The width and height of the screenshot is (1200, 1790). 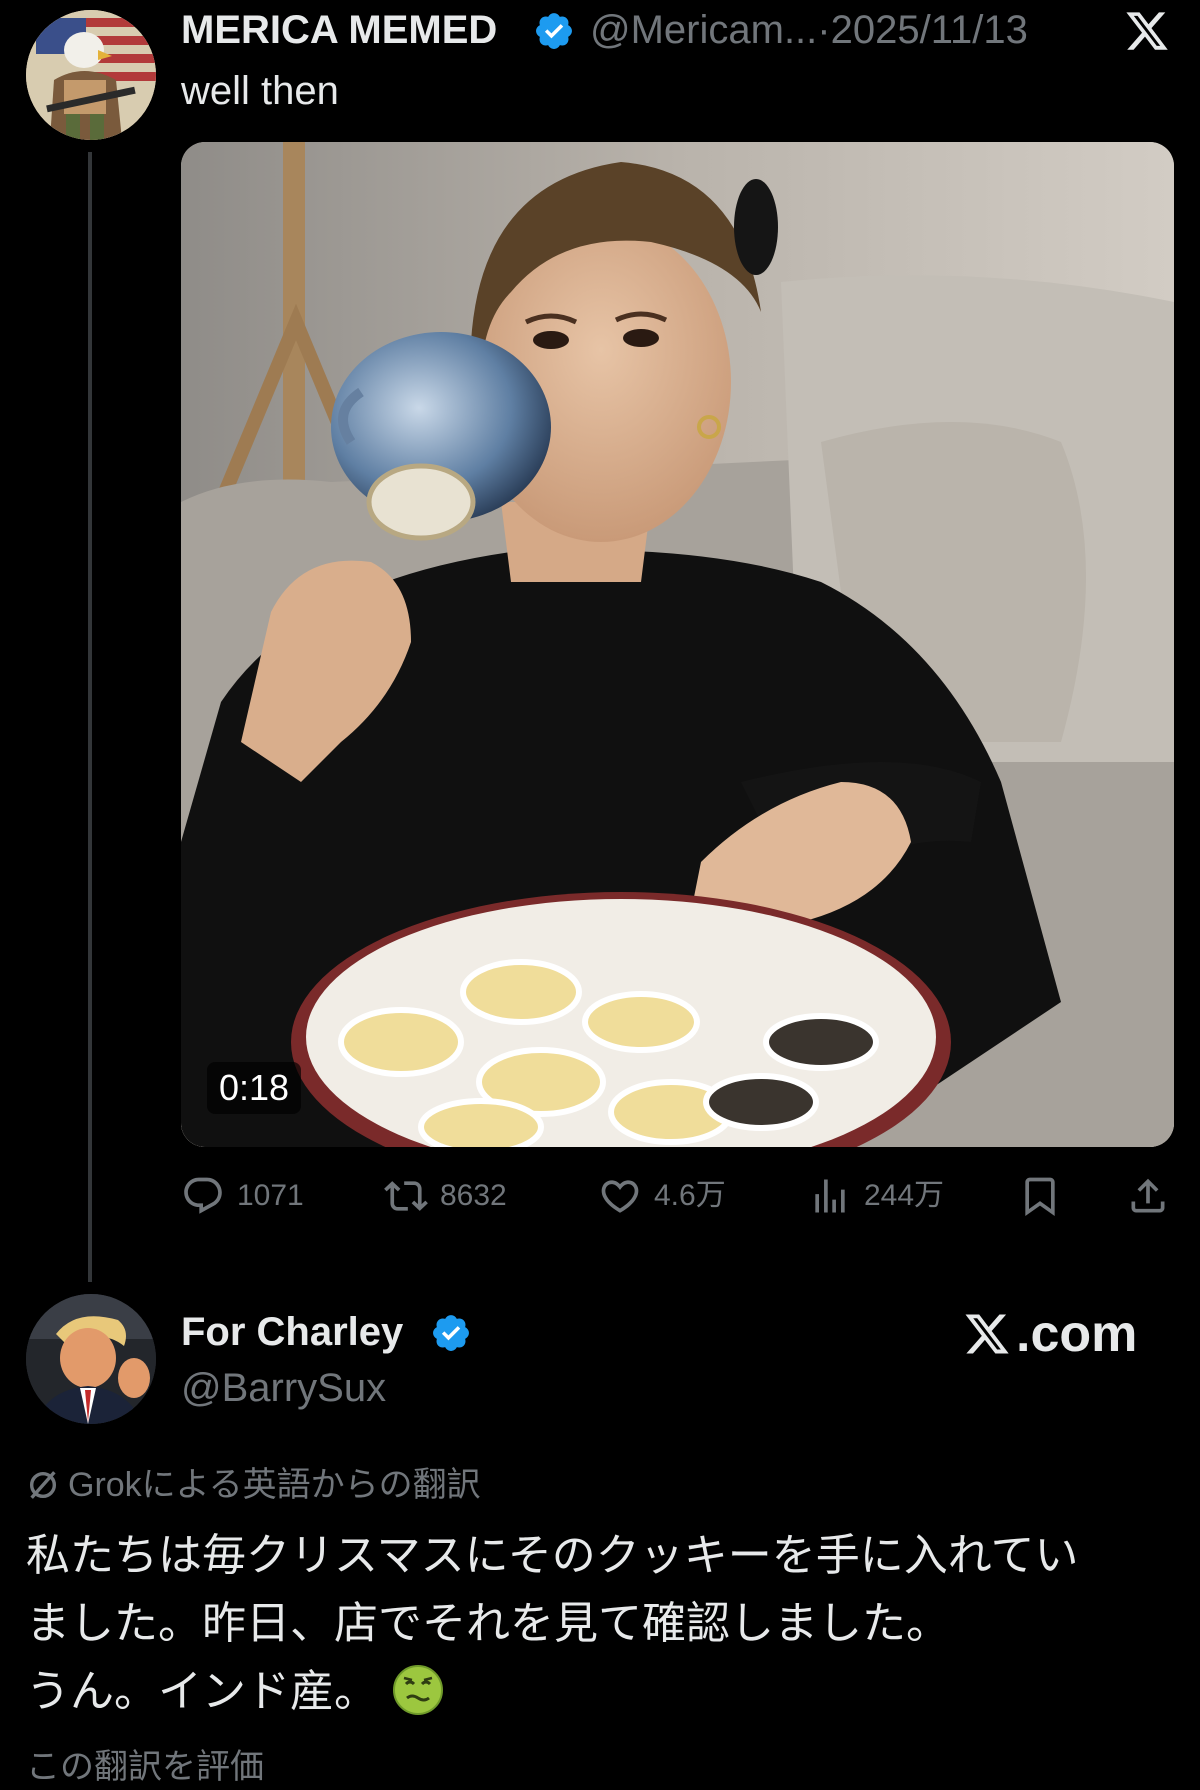 I want to click on like-button: 4.6万, so click(x=662, y=1196).